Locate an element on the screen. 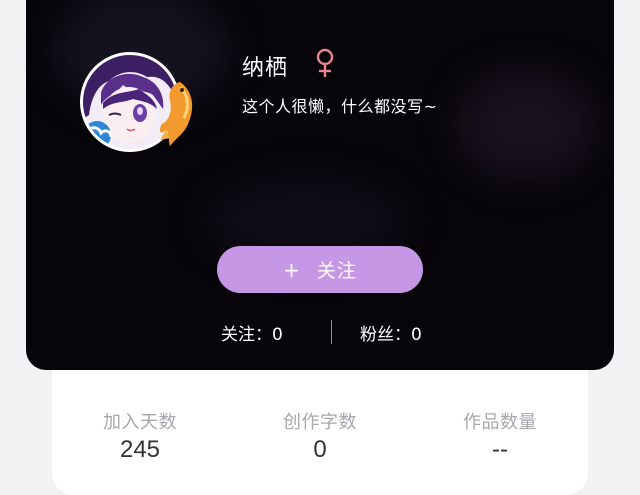 This screenshot has width=640, height=495. fans-count: 粉丝：0 is located at coordinates (391, 332).